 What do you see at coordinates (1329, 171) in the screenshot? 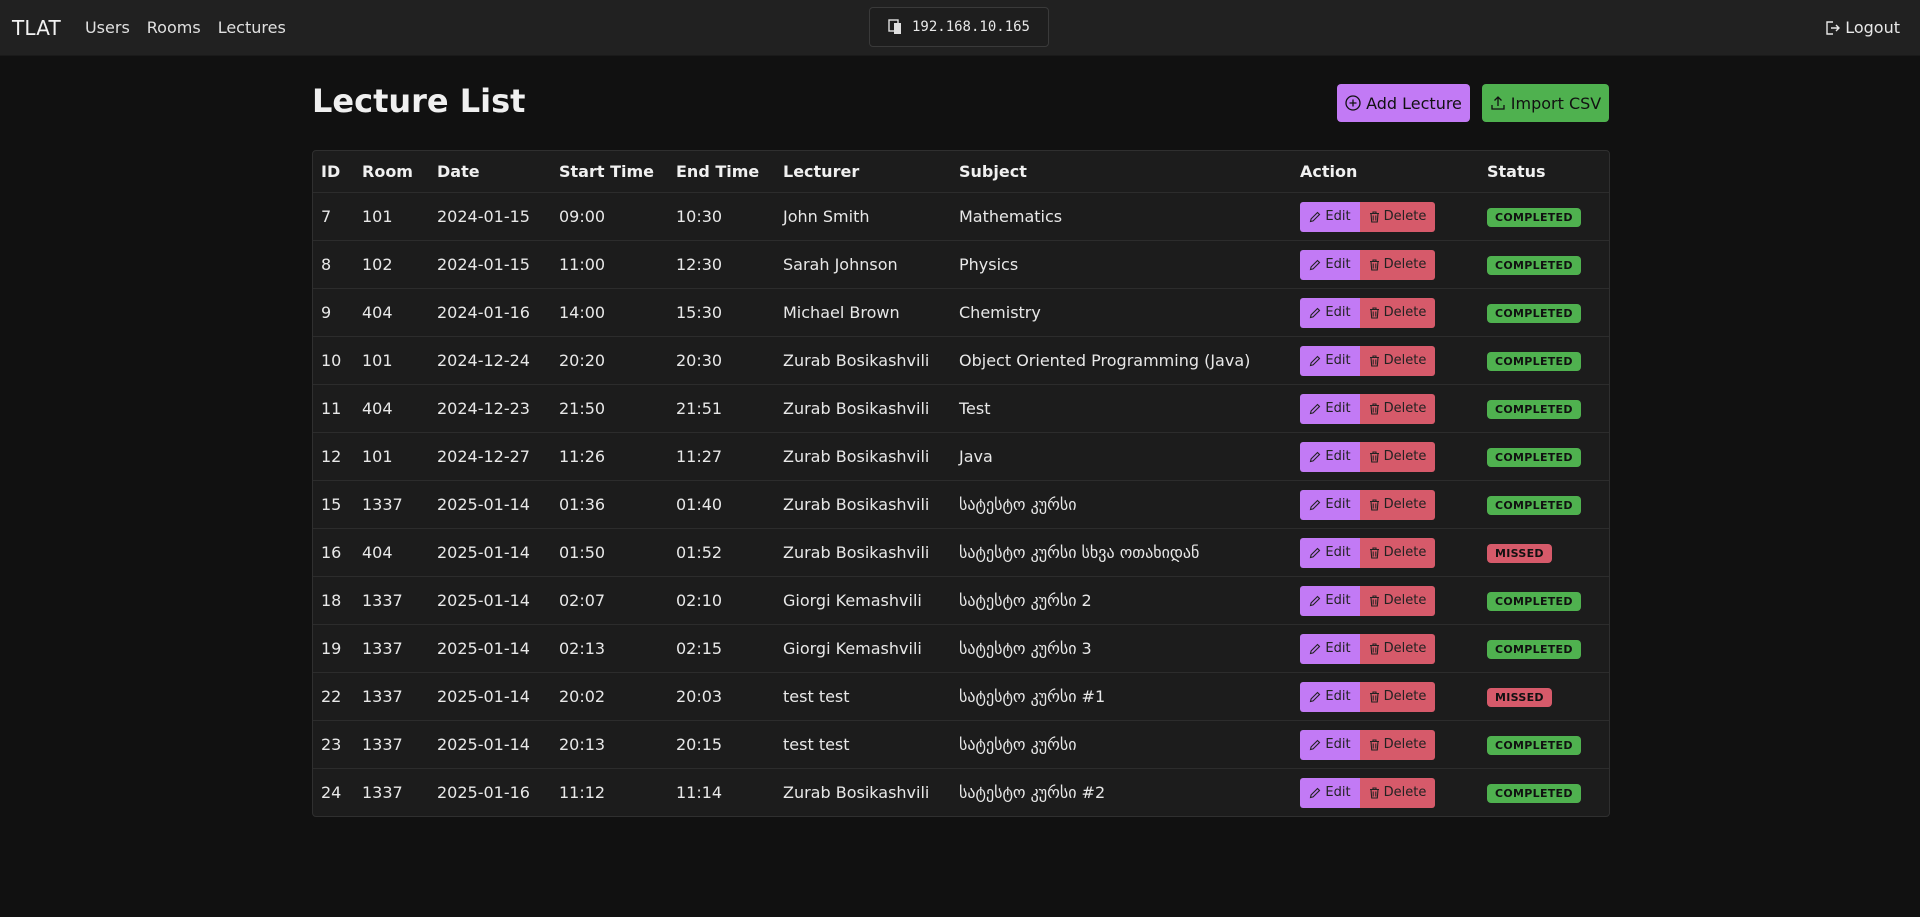
I see `header-action: Action` at bounding box center [1329, 171].